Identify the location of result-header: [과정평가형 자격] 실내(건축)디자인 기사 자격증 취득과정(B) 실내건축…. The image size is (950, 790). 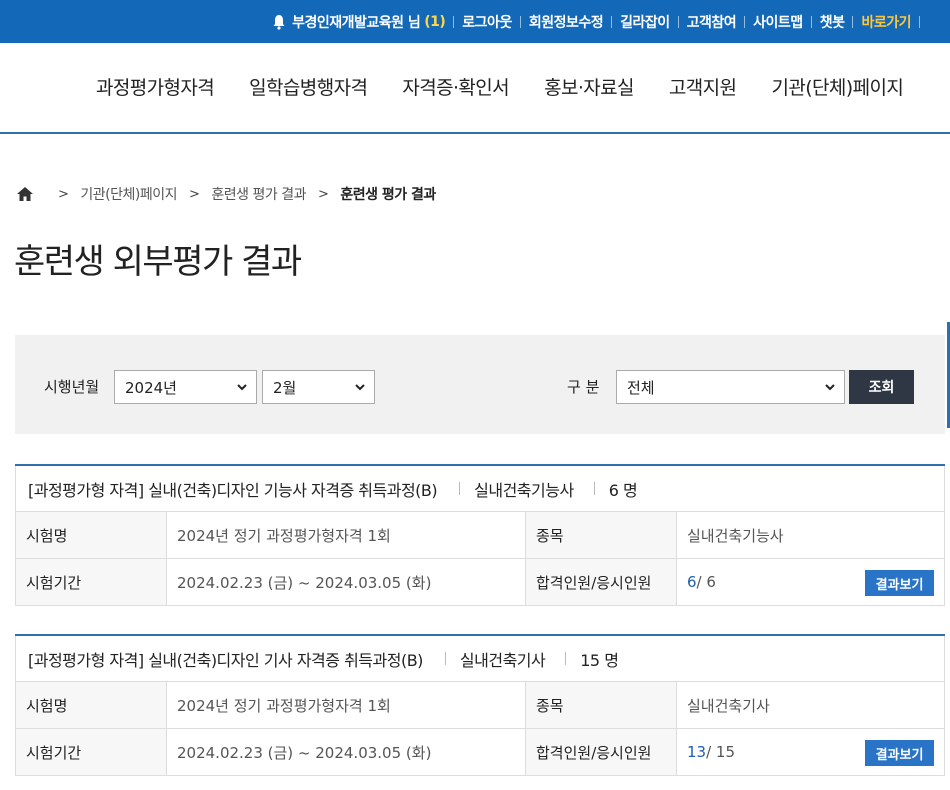
(480, 659).